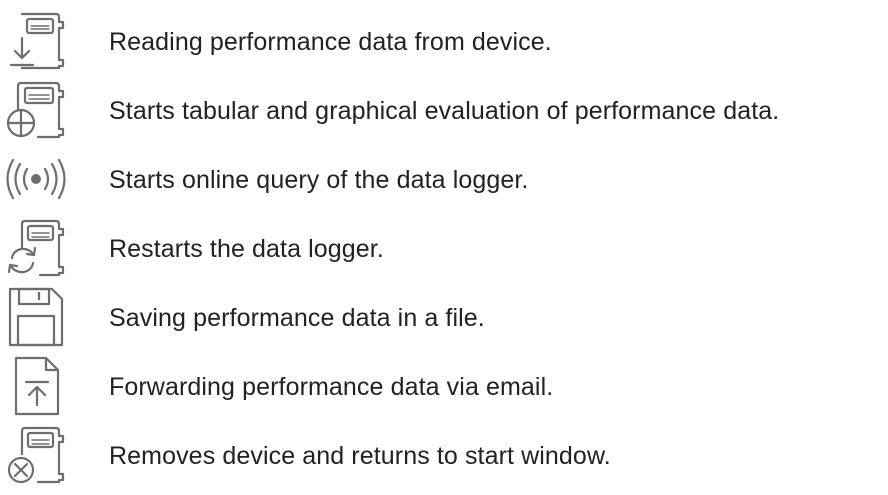 The height and width of the screenshot is (495, 888). I want to click on legend-text-save: Saving performance data in a file., so click(297, 318).